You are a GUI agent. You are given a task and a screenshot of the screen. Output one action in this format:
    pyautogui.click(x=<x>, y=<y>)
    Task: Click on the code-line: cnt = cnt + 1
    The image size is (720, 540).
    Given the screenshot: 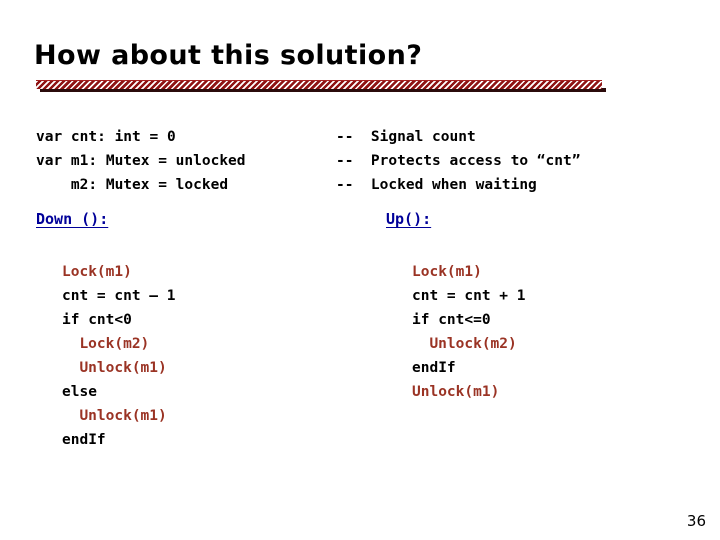 What is the action you would take?
    pyautogui.click(x=469, y=296)
    